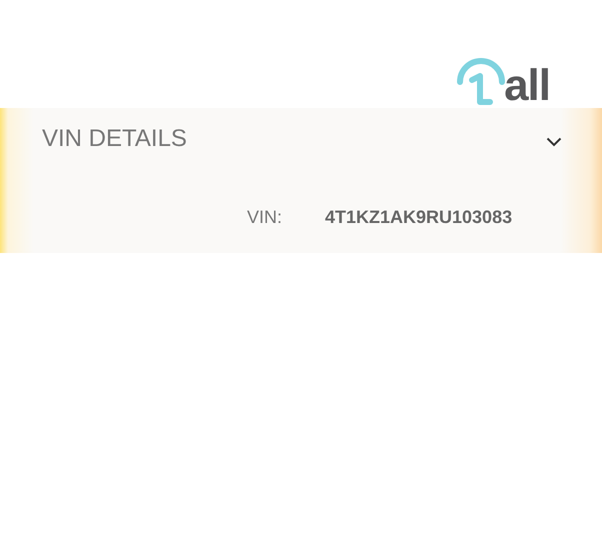 Image resolution: width=602 pixels, height=547 pixels. I want to click on logo-text: all, so click(527, 86).